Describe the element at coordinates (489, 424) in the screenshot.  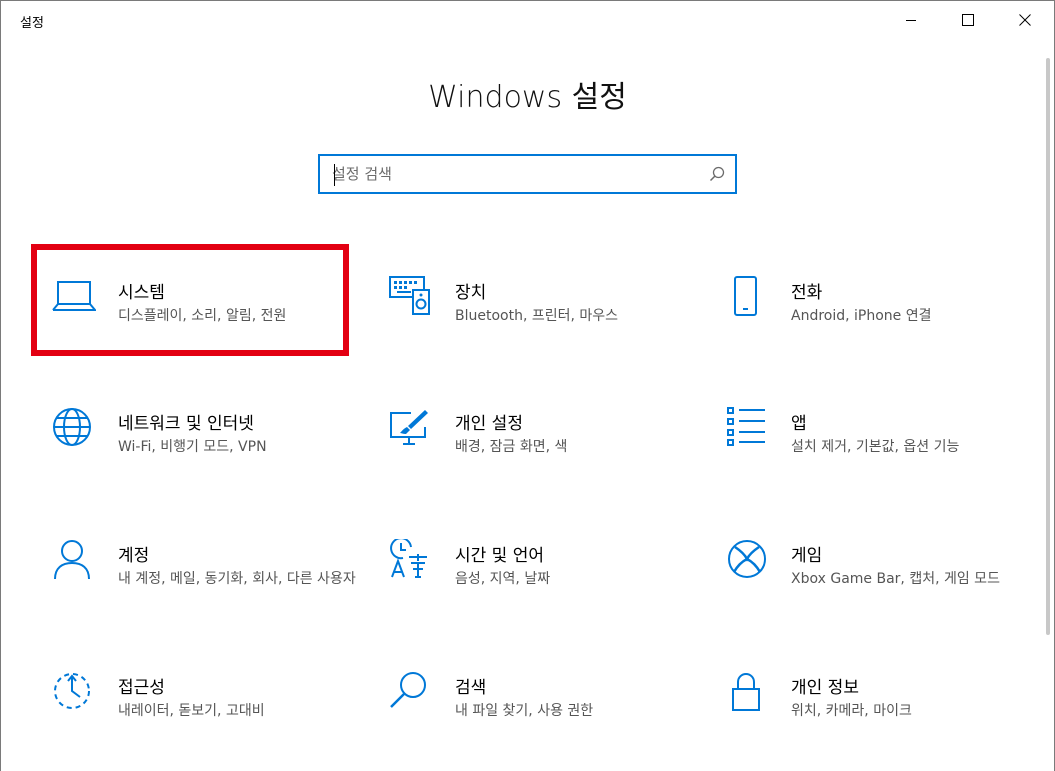
I see `tile-title: 개인 설정` at that location.